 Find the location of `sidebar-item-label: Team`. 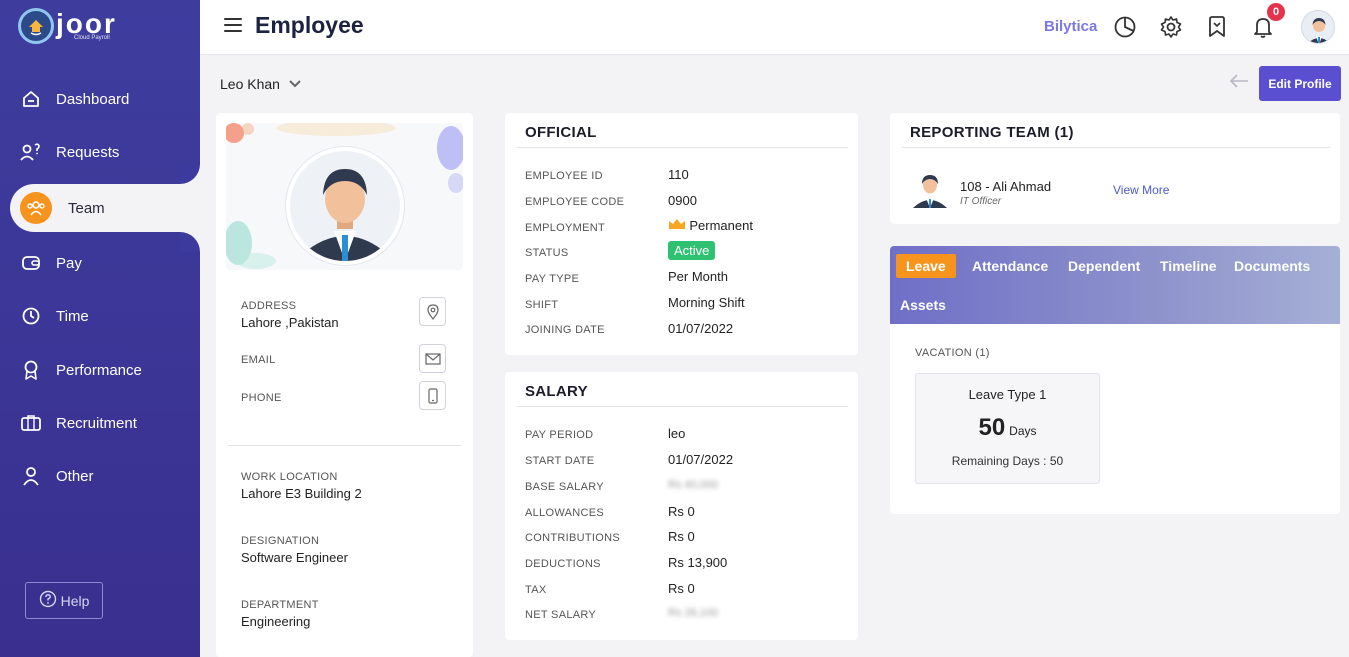

sidebar-item-label: Team is located at coordinates (86, 208).